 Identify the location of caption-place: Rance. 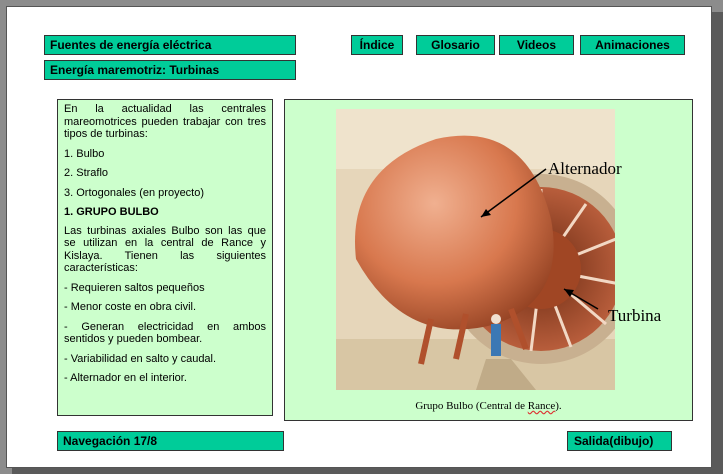
(541, 406).